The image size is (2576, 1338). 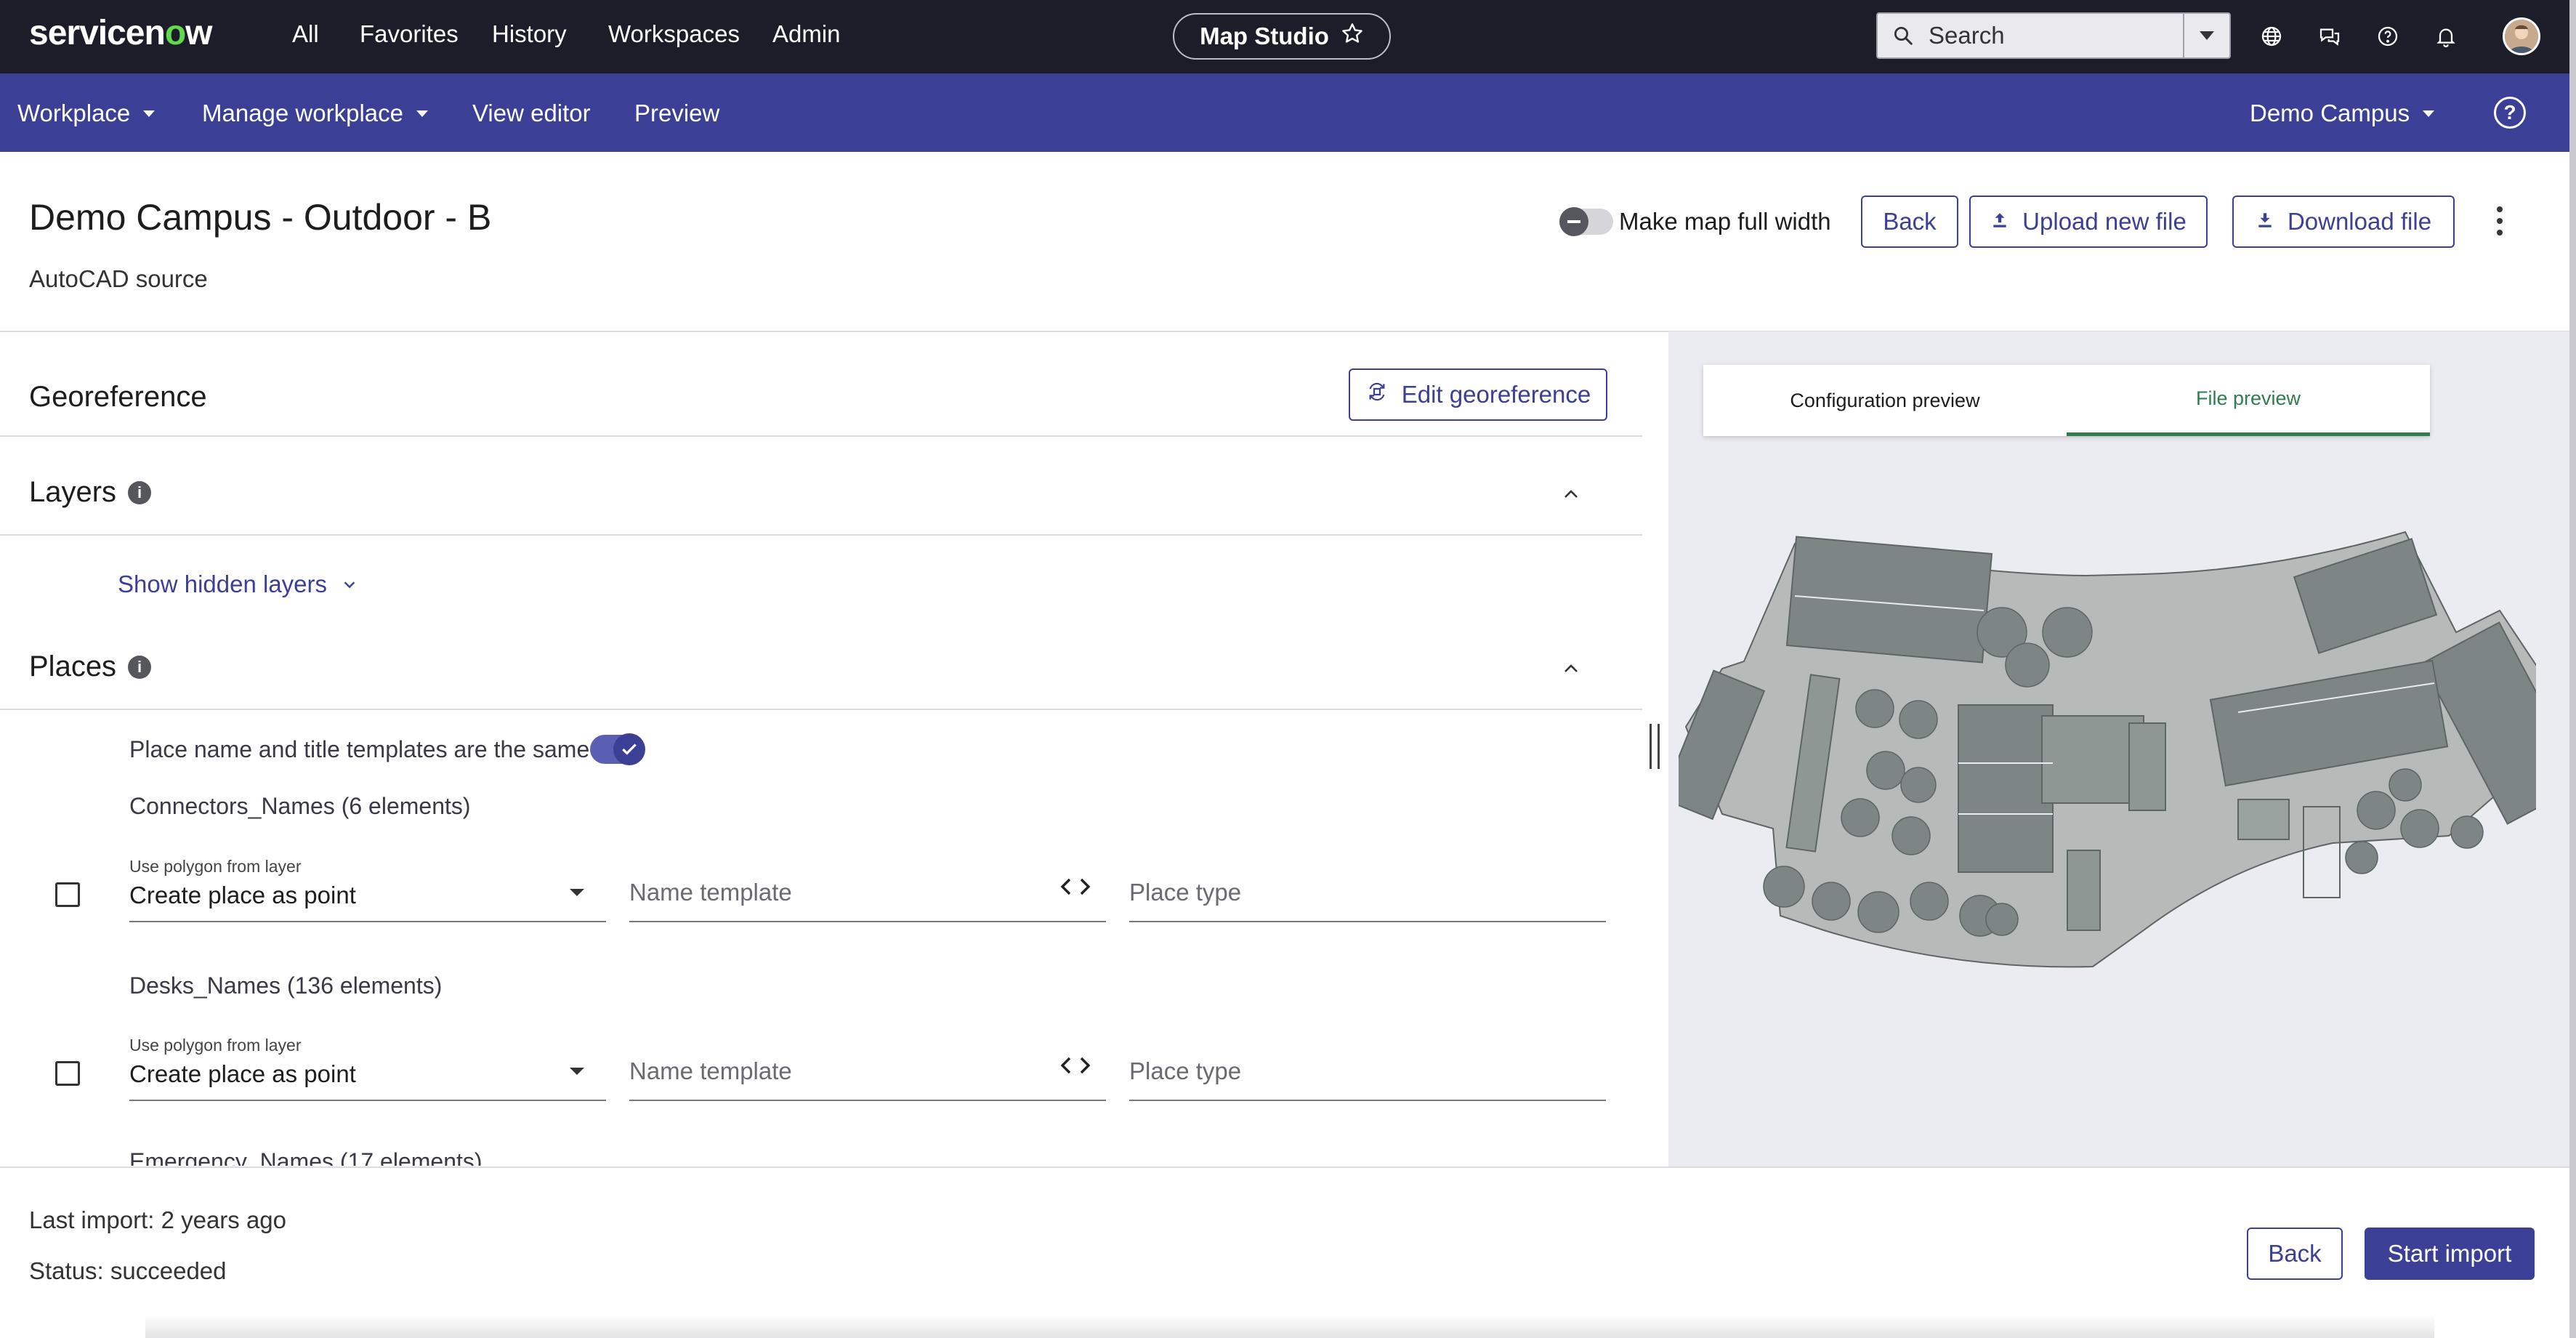 I want to click on chat-icon, so click(x=2330, y=36).